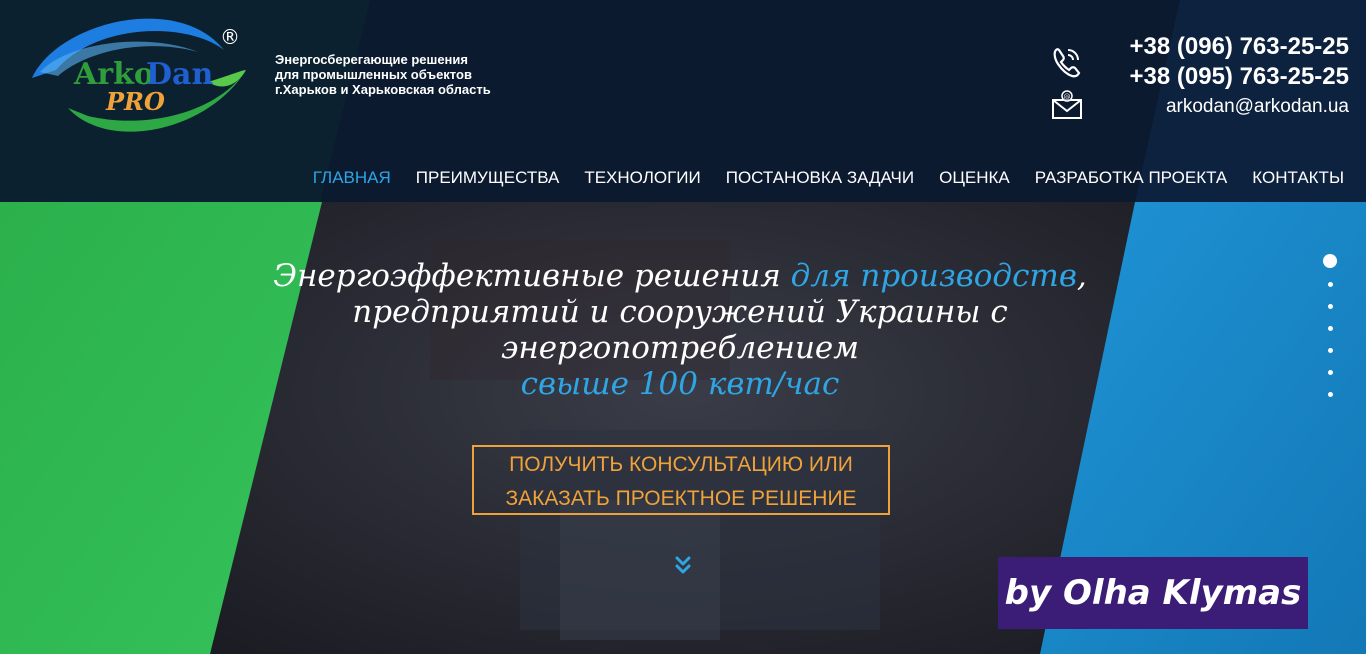 This screenshot has height=654, width=1366. Describe the element at coordinates (1240, 47) in the screenshot. I see `phone-number-1: +38 (096) 763-25-25` at that location.